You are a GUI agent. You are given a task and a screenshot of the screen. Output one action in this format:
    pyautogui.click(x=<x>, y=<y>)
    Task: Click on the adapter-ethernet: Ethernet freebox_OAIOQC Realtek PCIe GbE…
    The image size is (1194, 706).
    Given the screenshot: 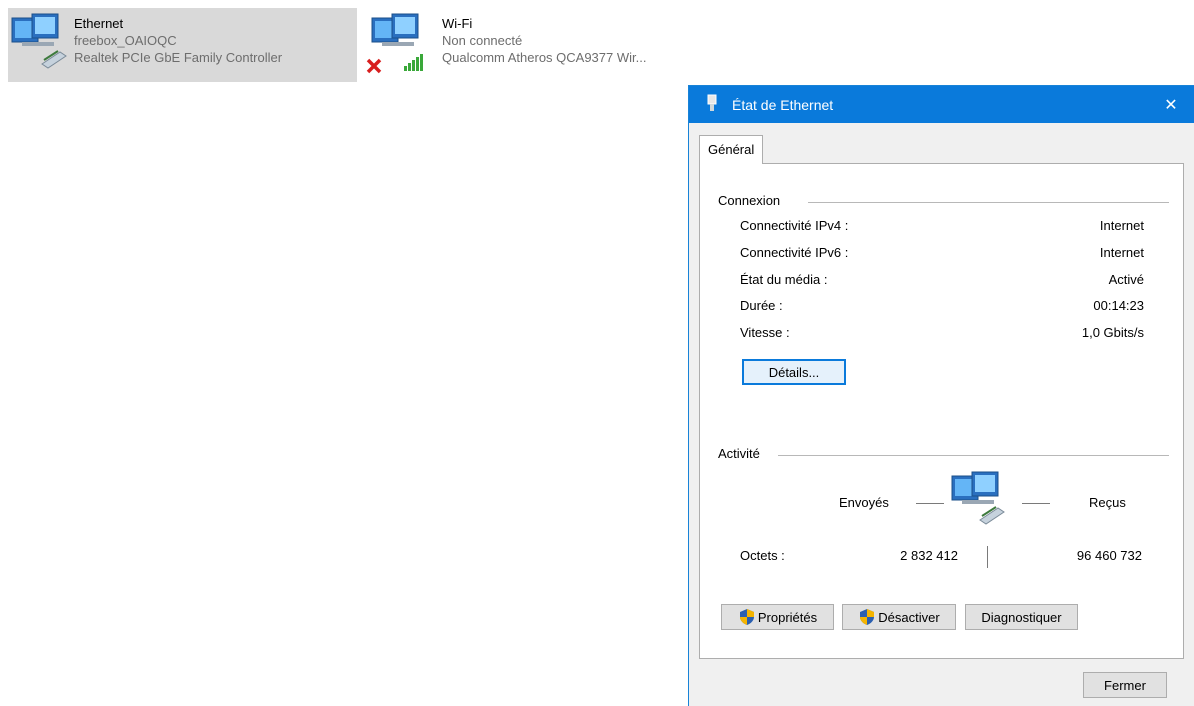 What is the action you would take?
    pyautogui.click(x=182, y=45)
    